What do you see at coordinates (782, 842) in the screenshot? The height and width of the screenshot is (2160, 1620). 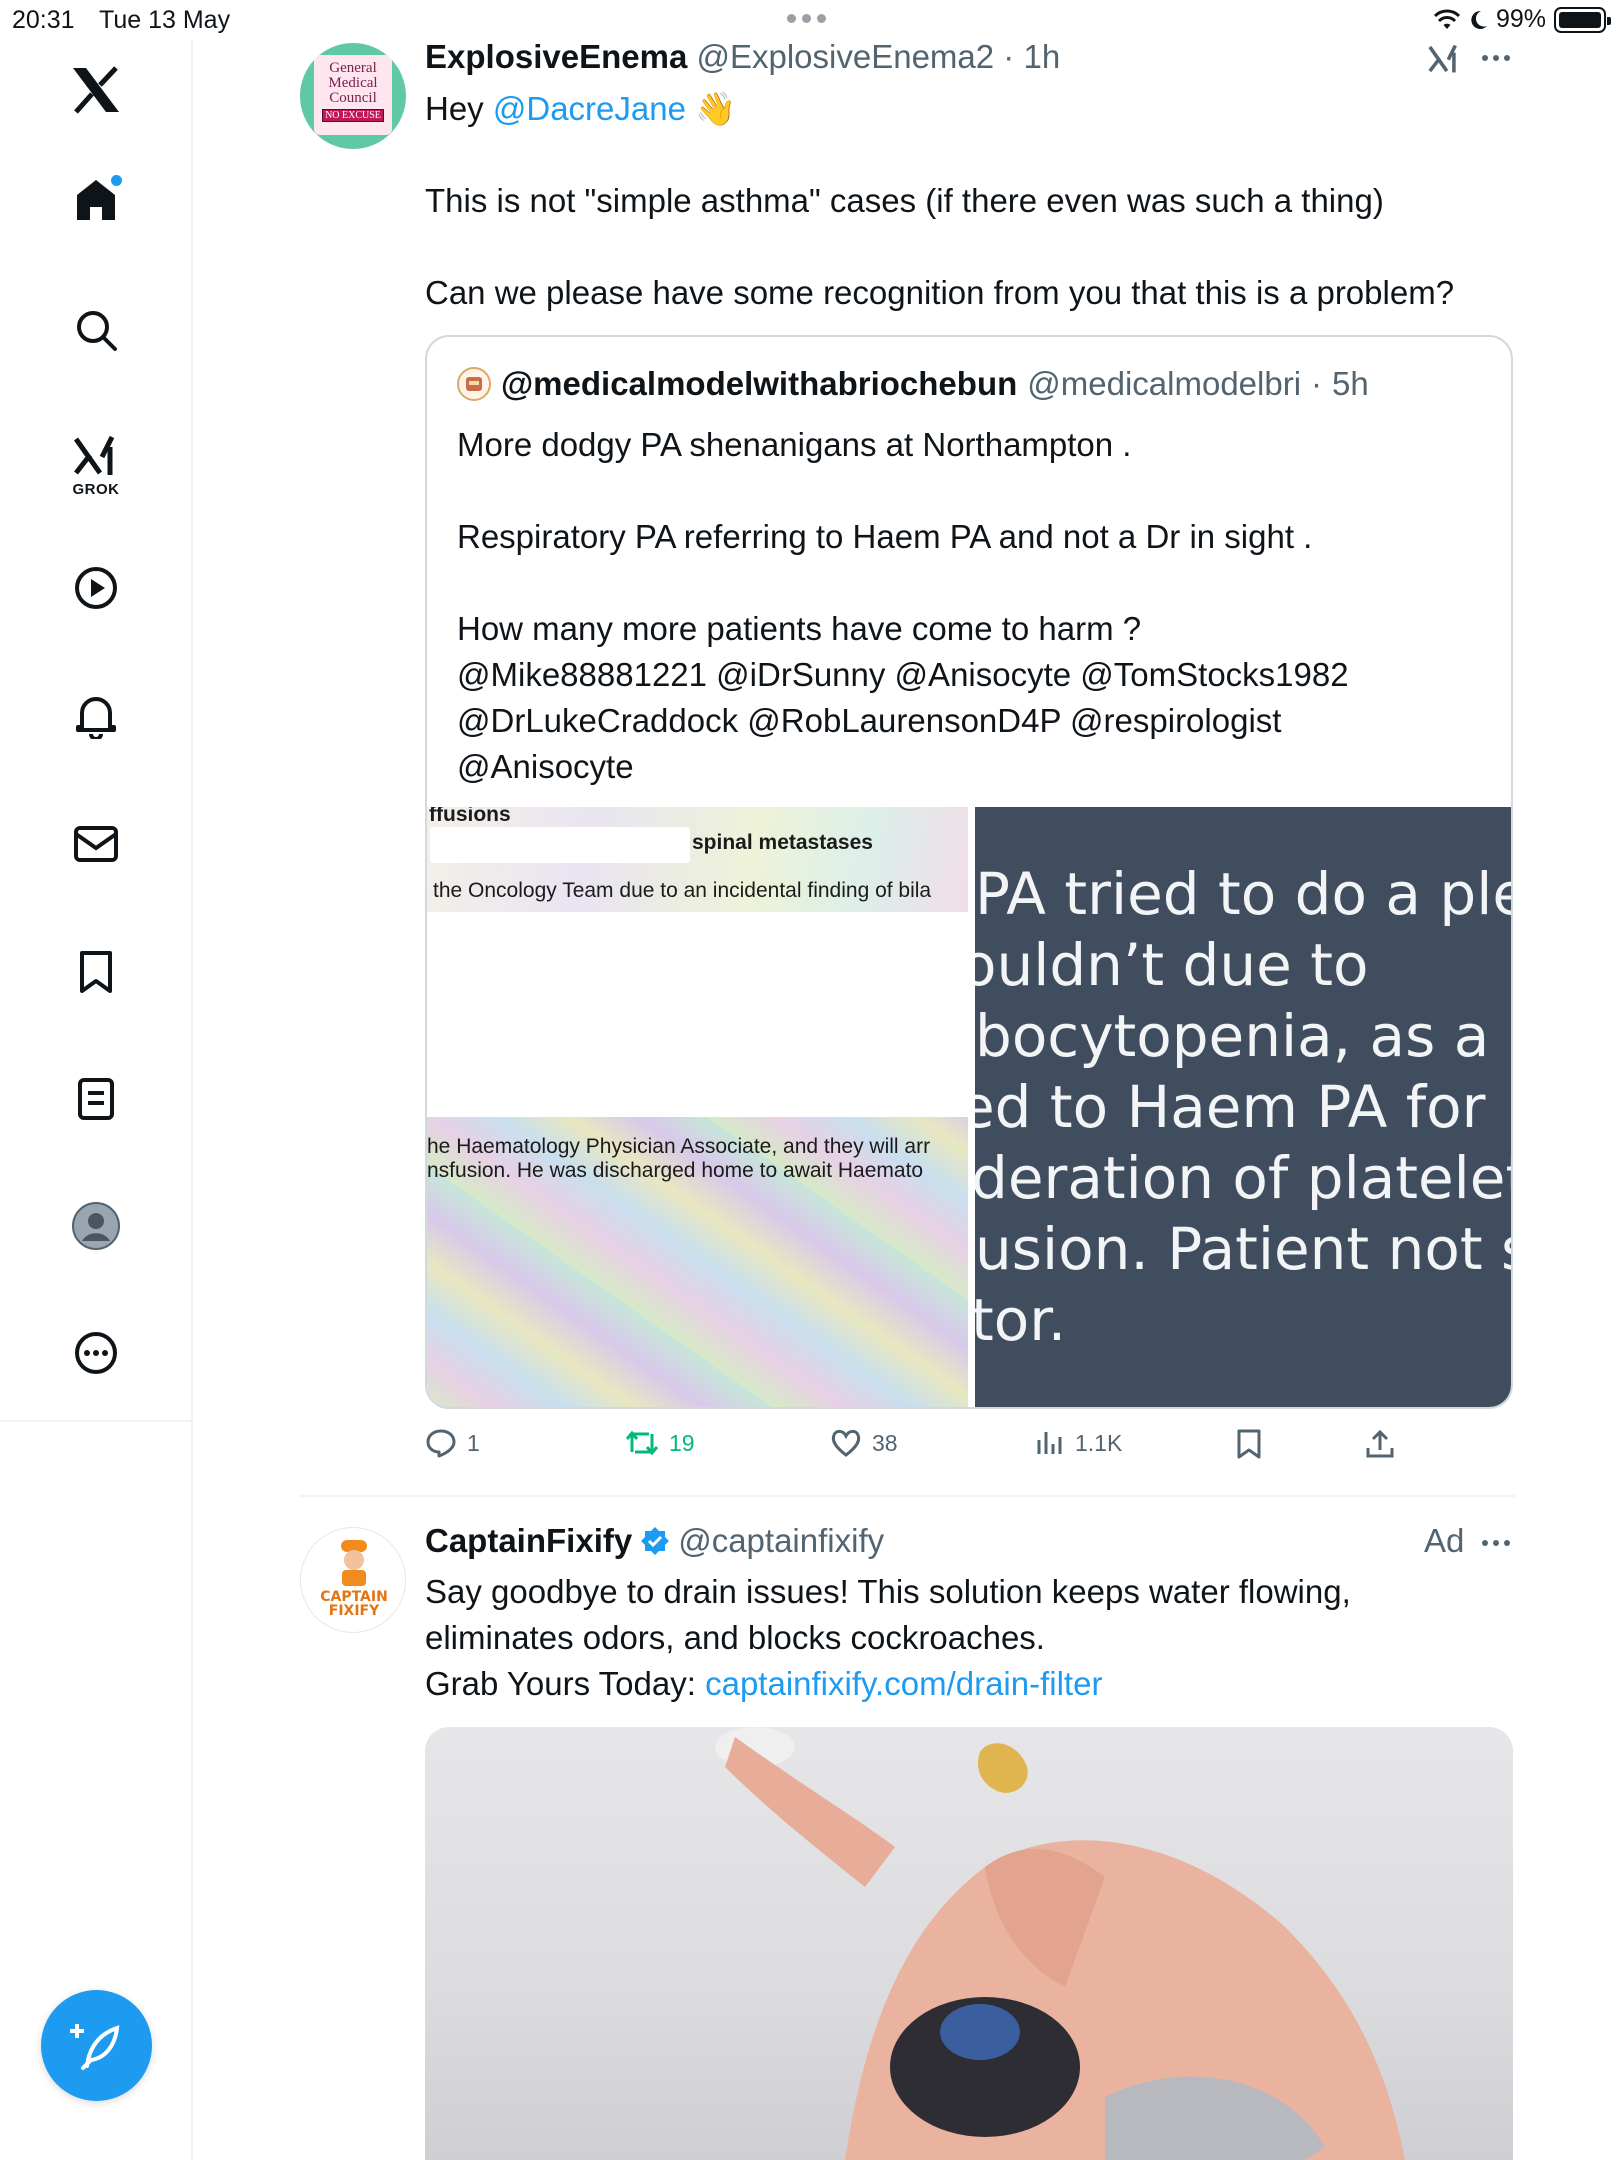 I see `document-text: spinal metastases` at bounding box center [782, 842].